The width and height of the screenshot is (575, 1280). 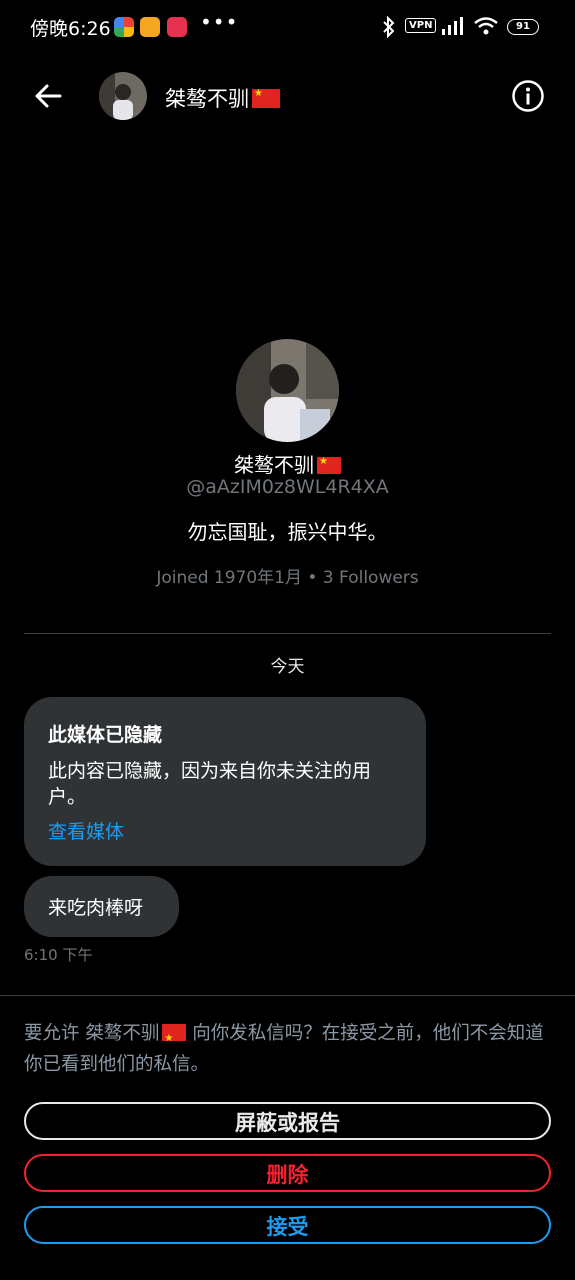 I want to click on browser-app-icon, so click(x=124, y=27).